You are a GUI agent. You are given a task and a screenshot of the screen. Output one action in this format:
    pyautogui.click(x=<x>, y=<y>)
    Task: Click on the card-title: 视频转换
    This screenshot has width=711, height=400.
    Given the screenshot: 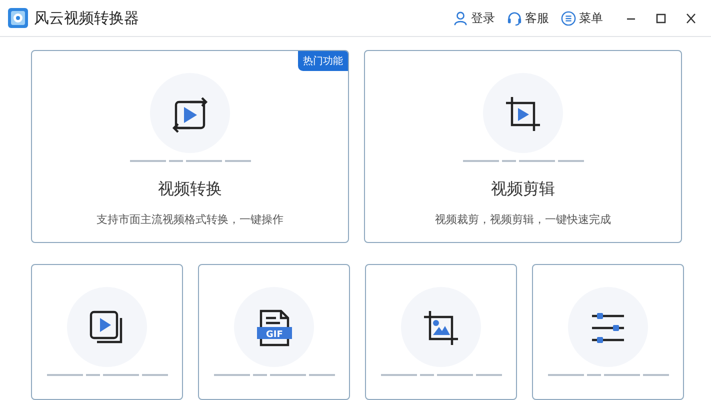 What is the action you would take?
    pyautogui.click(x=190, y=189)
    